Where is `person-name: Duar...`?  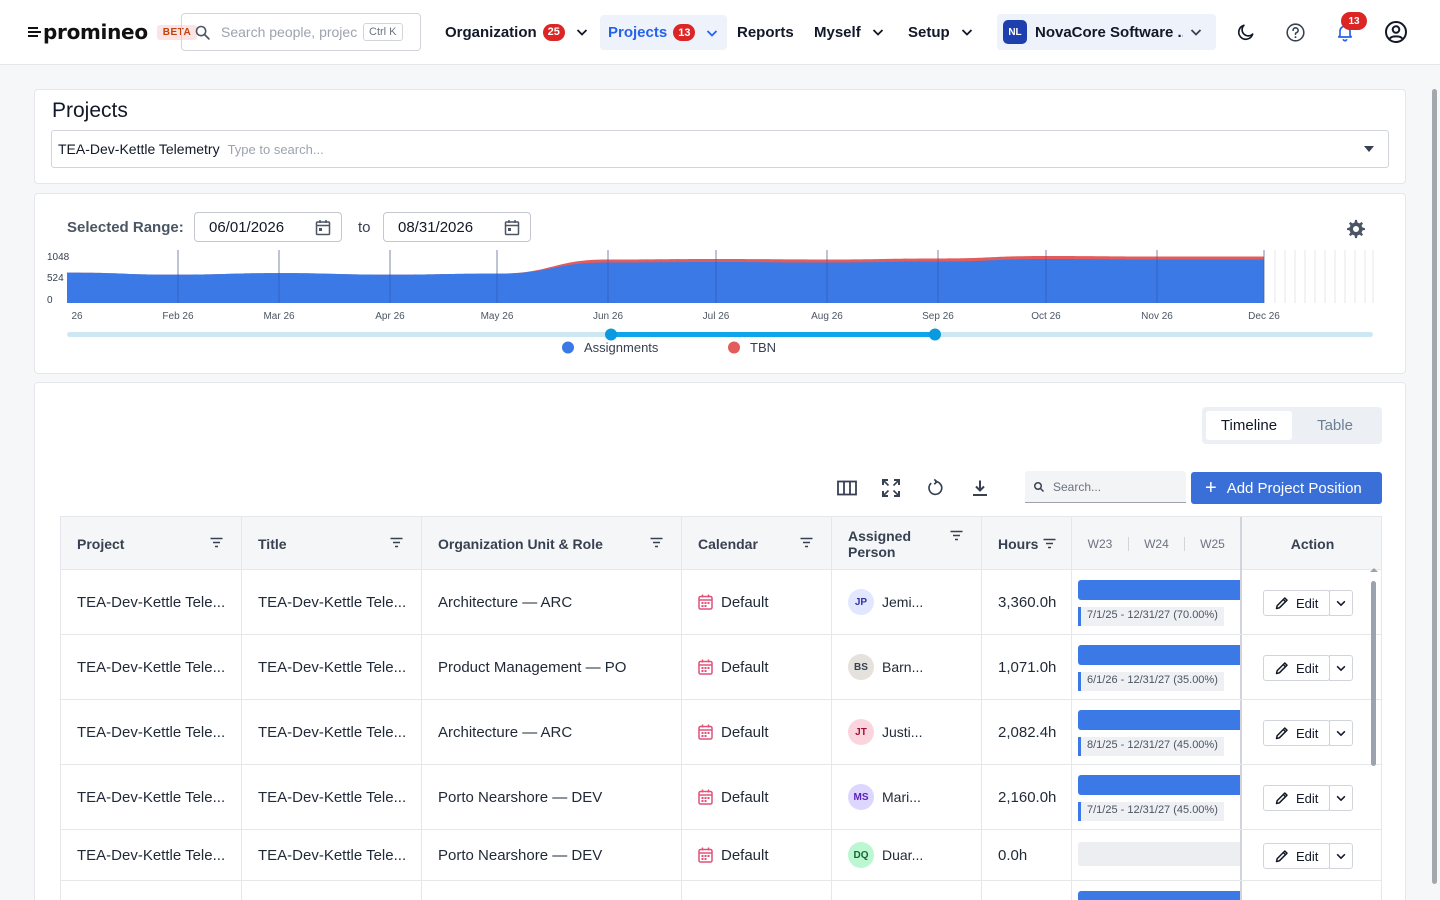 person-name: Duar... is located at coordinates (902, 855).